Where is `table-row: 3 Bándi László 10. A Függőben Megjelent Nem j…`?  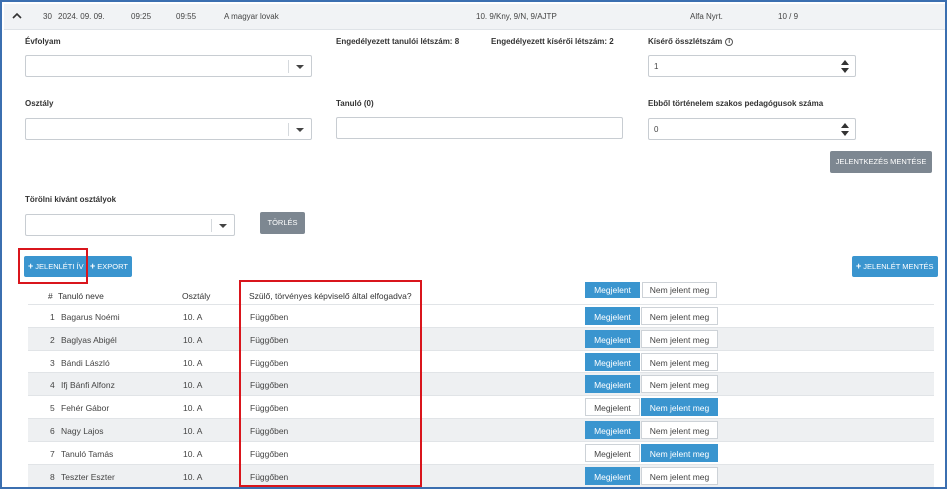
table-row: 3 Bándi László 10. A Függőben Megjelent Nem j… is located at coordinates (481, 361).